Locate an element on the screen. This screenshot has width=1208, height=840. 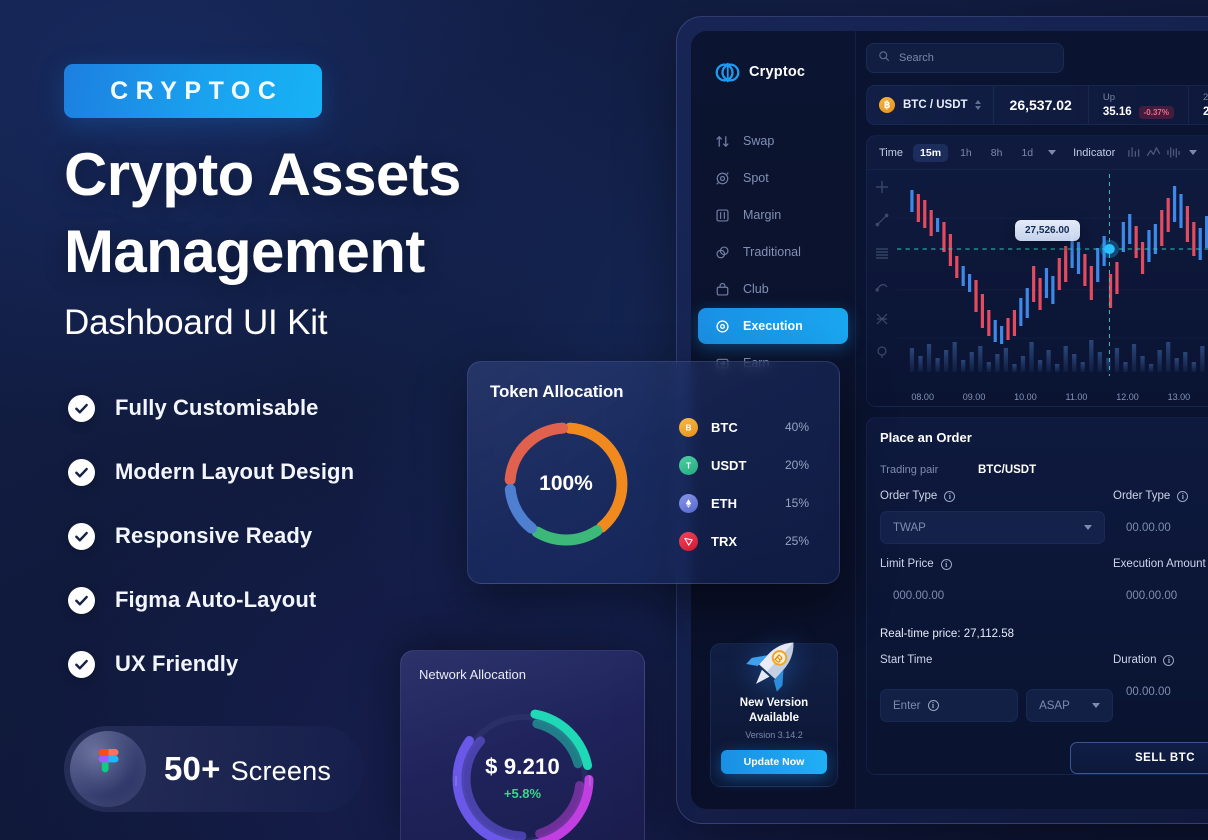
start-time-input: Enter i is located at coordinates (949, 705).